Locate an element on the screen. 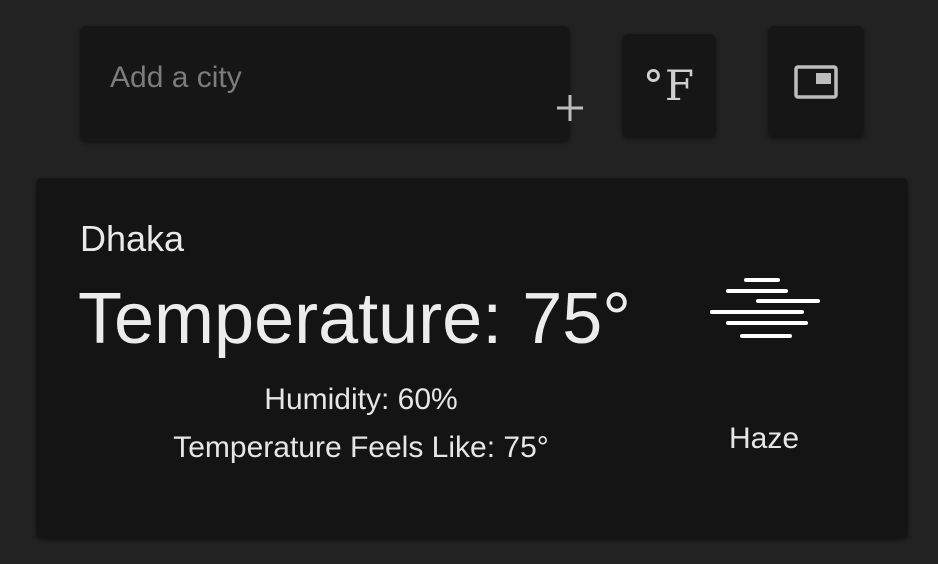 This screenshot has width=938, height=564. unit-toggle-button: °F is located at coordinates (669, 85).